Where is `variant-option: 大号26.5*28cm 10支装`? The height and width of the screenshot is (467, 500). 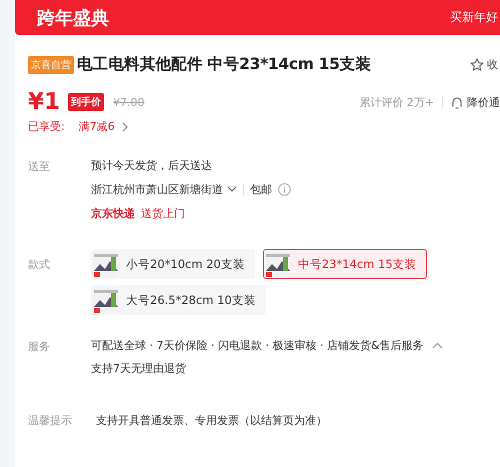 variant-option: 大号26.5*28cm 10支装 is located at coordinates (178, 300).